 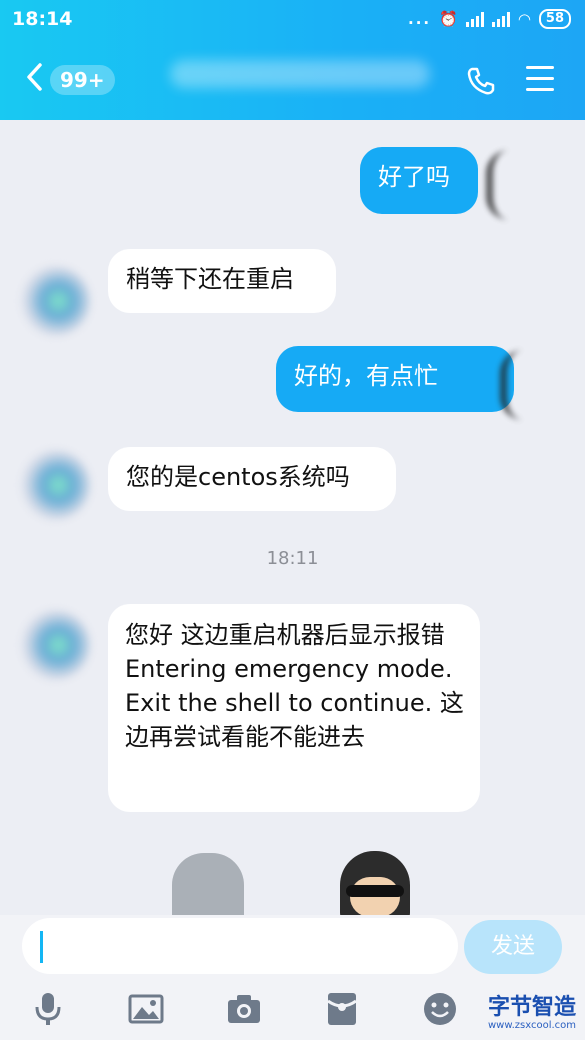 I want to click on message-bubble-incoming: 稍等下还在重启, so click(x=222, y=281).